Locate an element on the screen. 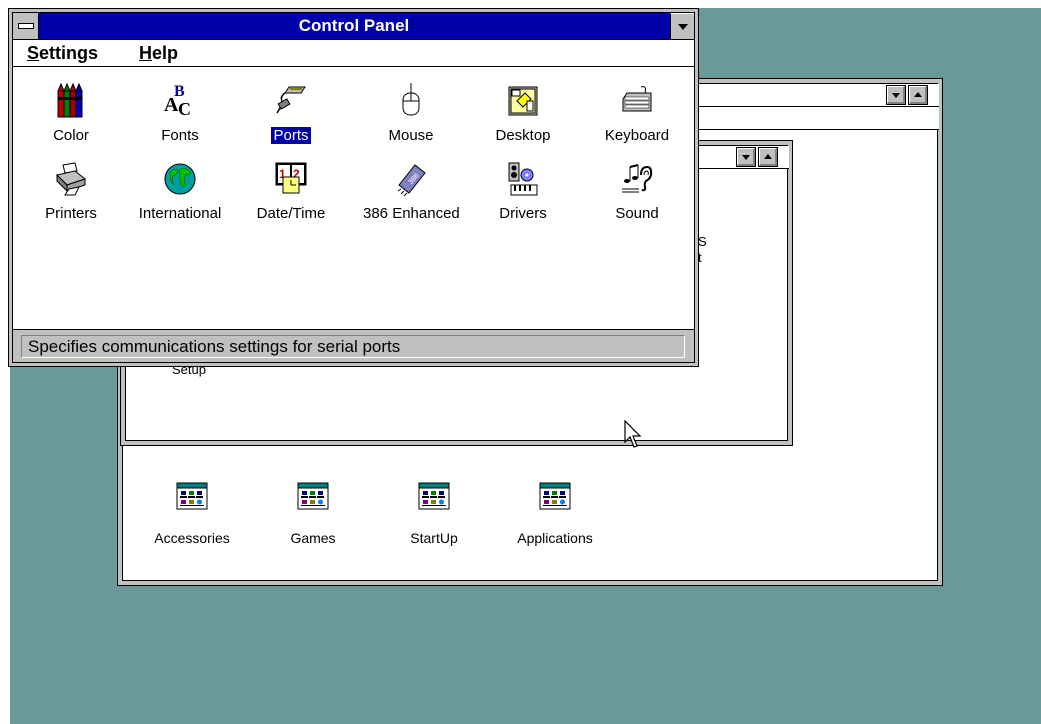 The width and height of the screenshot is (1041, 724). cp-item-desktop: Desktop is located at coordinates (523, 118).